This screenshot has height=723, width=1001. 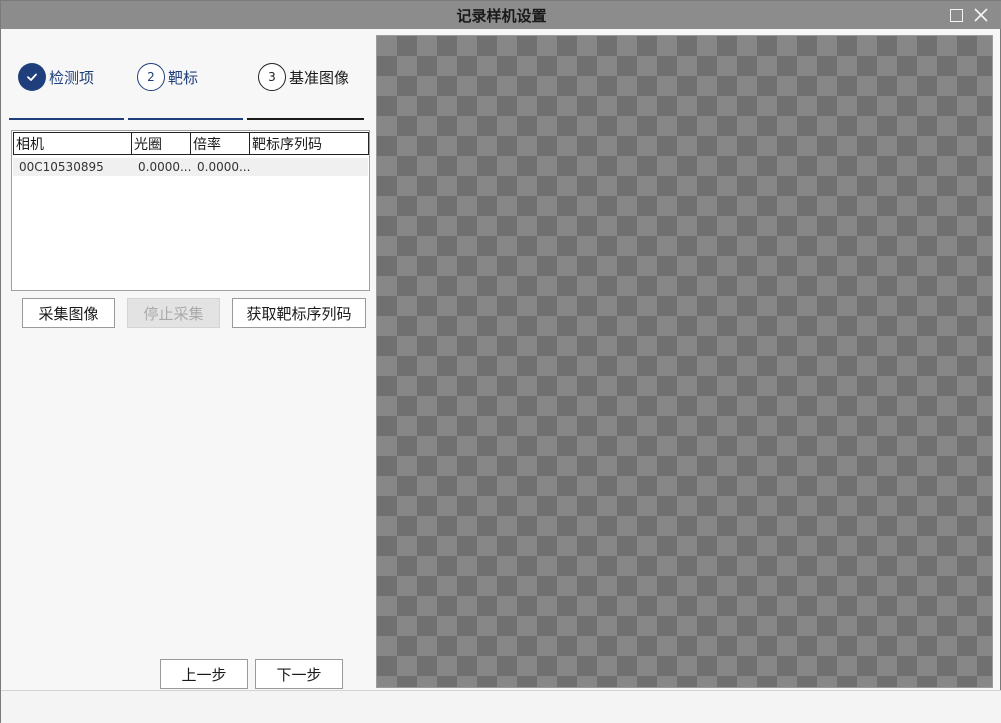 I want to click on column-header-aperture: 光圈, so click(x=161, y=143).